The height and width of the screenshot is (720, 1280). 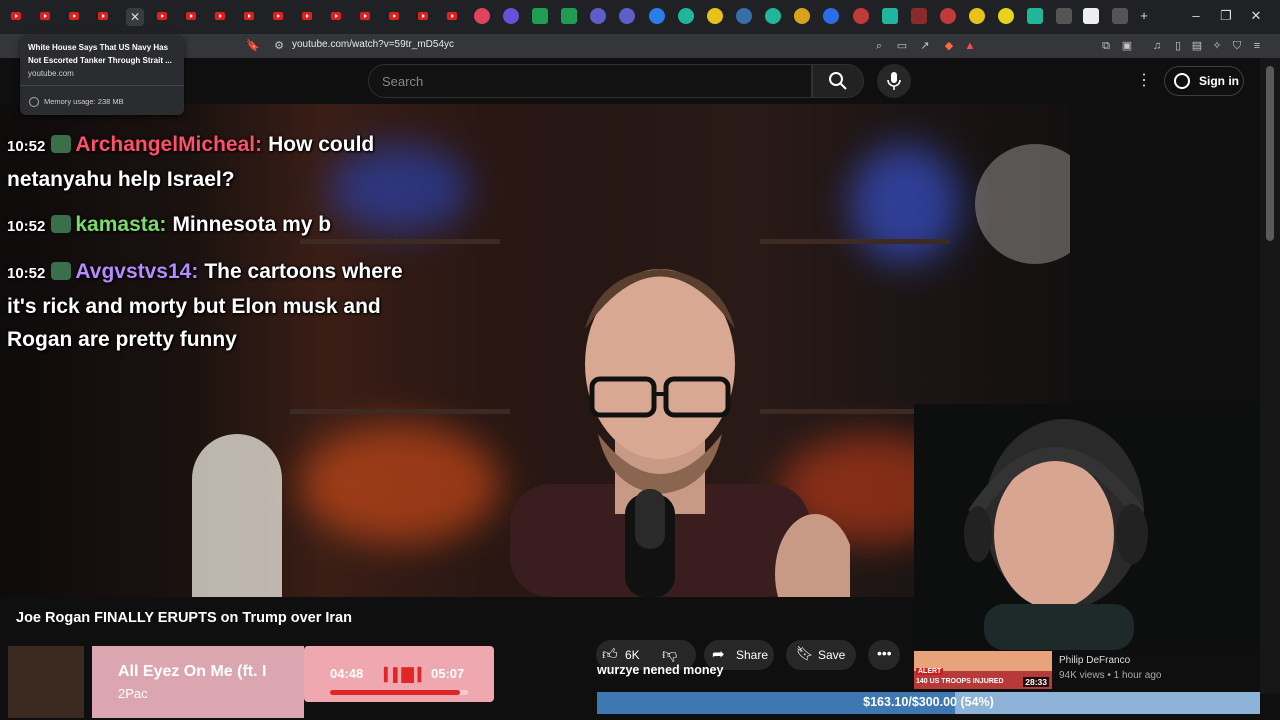 What do you see at coordinates (1106, 46) in the screenshot?
I see `extensions-icon: ⧉` at bounding box center [1106, 46].